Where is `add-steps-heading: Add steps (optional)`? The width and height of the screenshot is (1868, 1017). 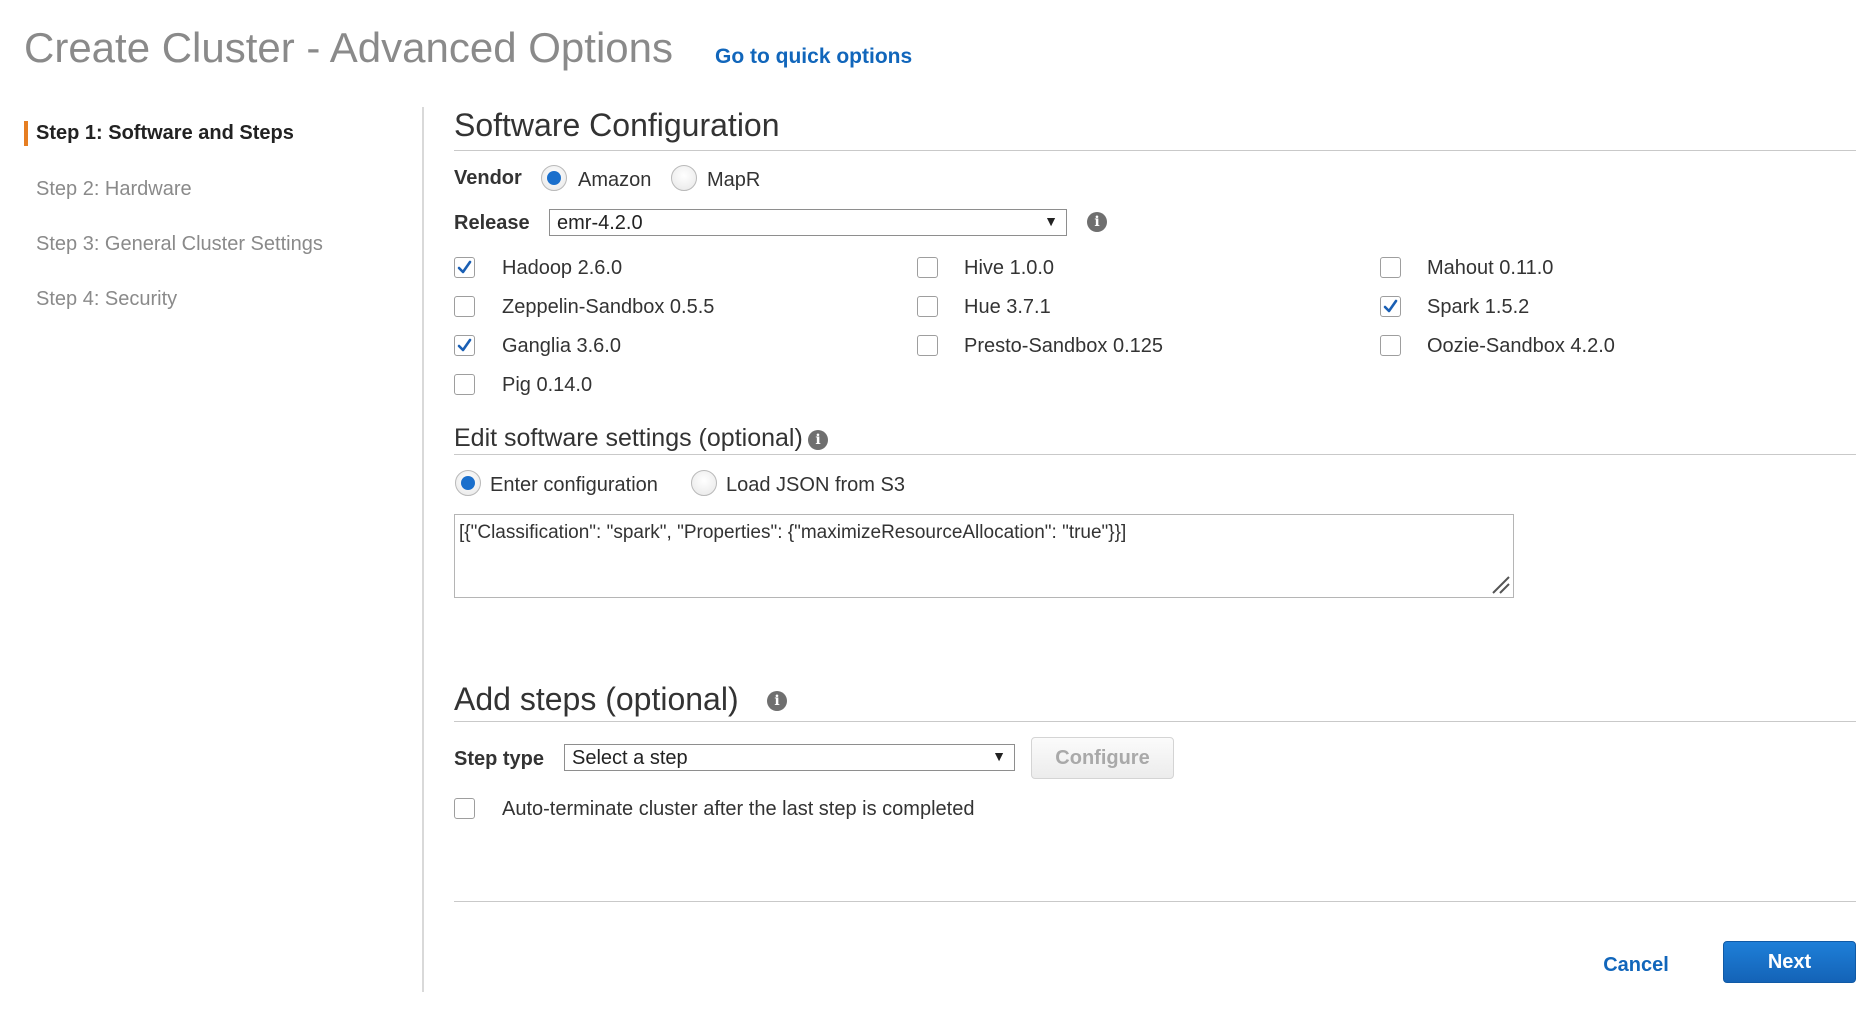 add-steps-heading: Add steps (optional) is located at coordinates (596, 699).